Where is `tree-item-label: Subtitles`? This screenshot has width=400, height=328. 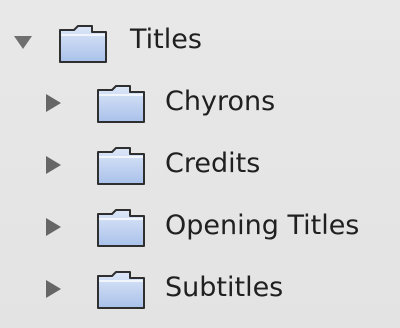 tree-item-label: Subtitles is located at coordinates (224, 287).